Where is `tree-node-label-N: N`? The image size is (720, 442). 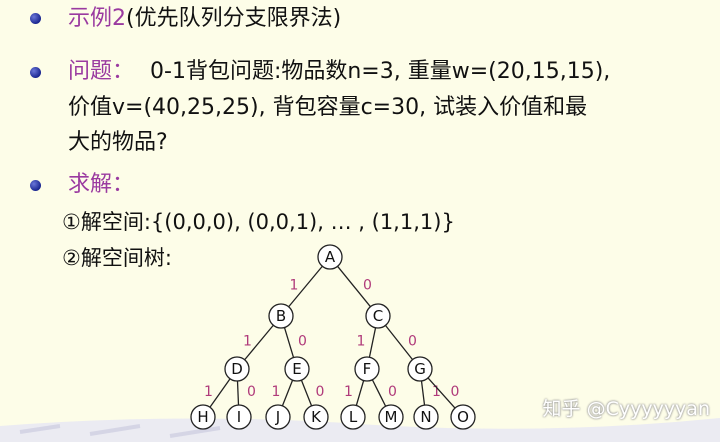
tree-node-label-N: N is located at coordinates (425, 417).